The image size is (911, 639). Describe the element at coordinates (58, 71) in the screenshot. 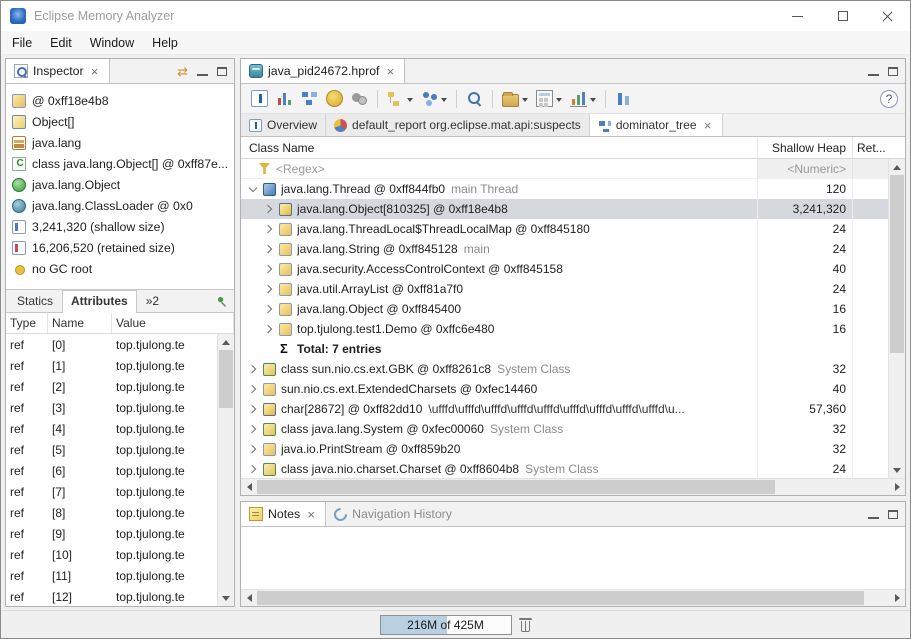

I see `tab-inspector: Inspector` at that location.